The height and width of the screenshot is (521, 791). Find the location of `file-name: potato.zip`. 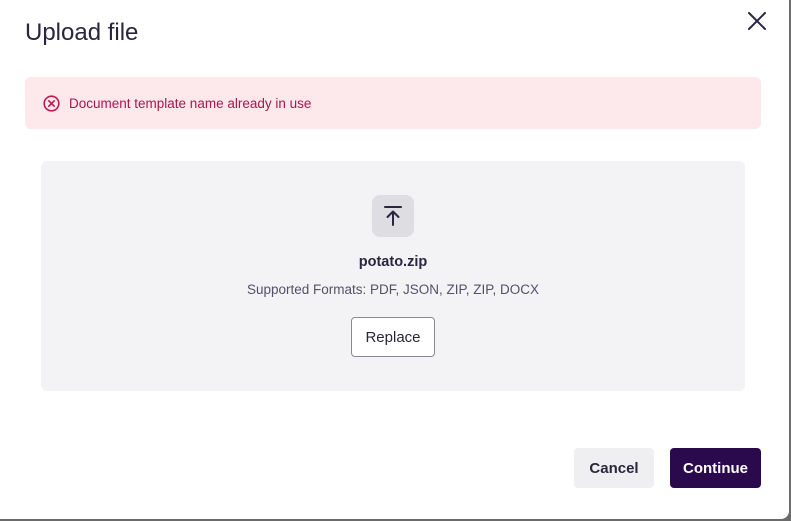

file-name: potato.zip is located at coordinates (393, 262).